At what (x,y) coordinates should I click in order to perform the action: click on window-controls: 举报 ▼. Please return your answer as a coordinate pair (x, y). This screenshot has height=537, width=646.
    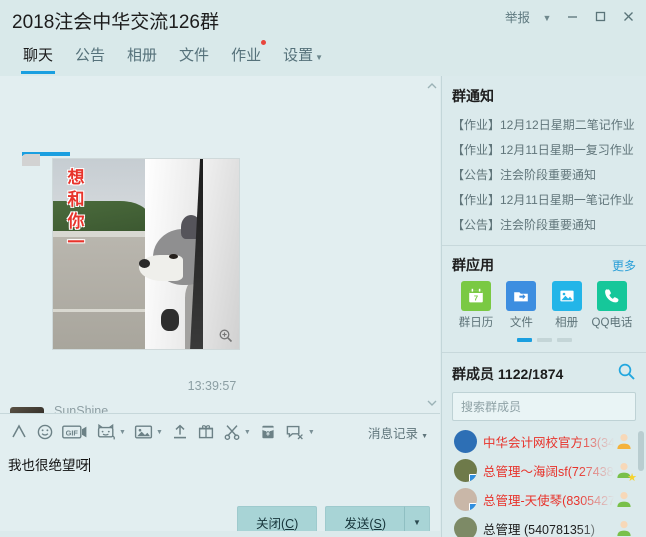
    Looking at the image, I should click on (570, 16).